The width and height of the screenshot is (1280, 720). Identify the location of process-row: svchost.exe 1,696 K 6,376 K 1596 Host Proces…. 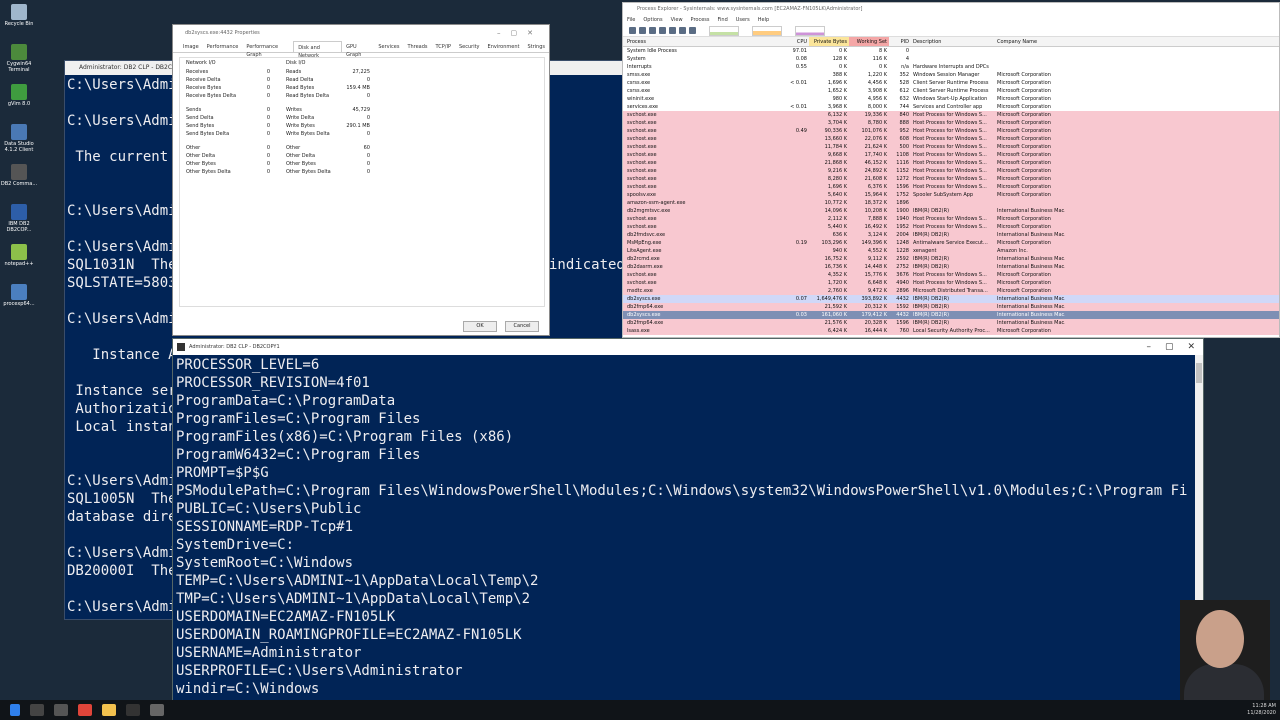
(951, 187).